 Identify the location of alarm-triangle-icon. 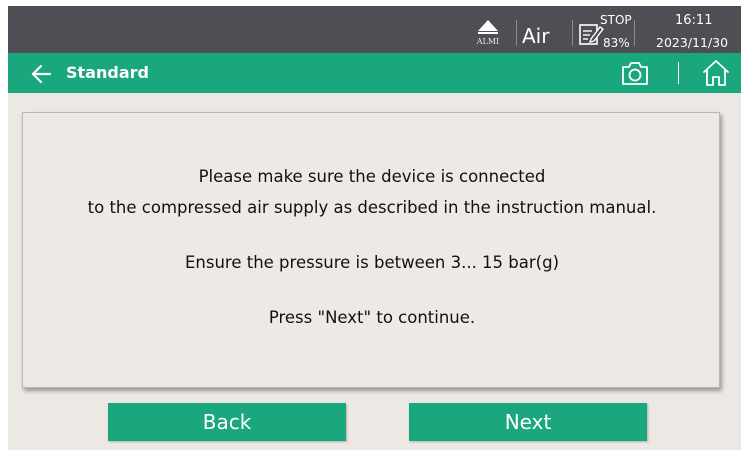
(488, 25).